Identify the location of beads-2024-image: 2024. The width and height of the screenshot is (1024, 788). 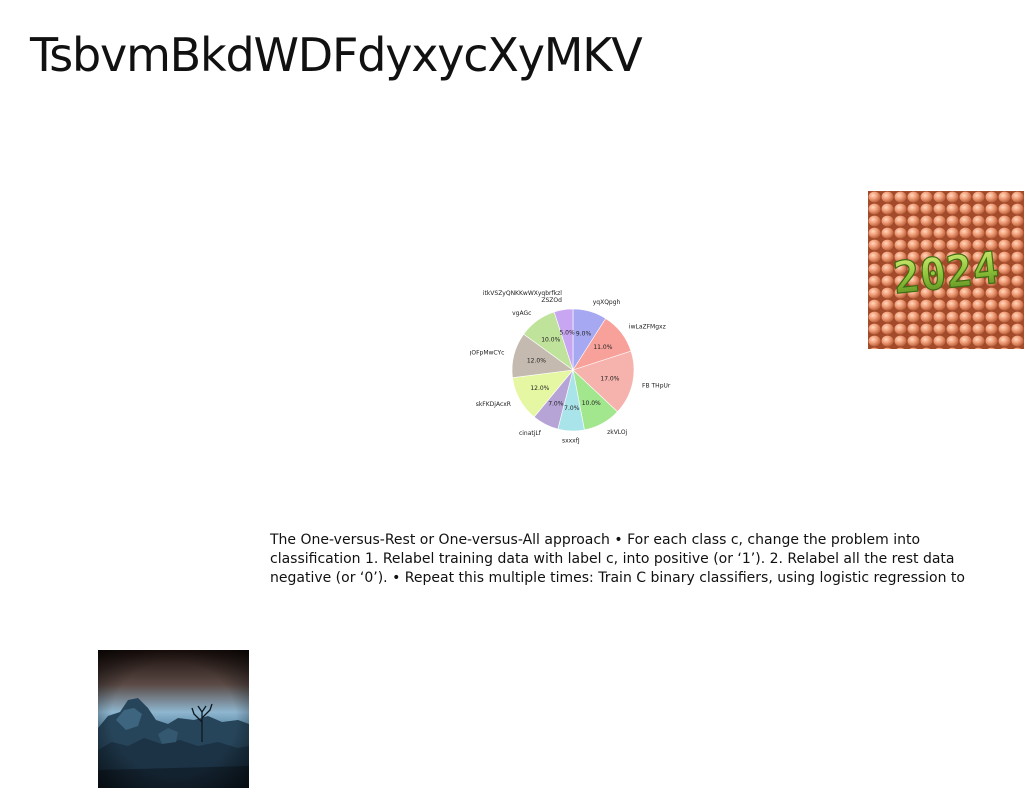
(946, 270).